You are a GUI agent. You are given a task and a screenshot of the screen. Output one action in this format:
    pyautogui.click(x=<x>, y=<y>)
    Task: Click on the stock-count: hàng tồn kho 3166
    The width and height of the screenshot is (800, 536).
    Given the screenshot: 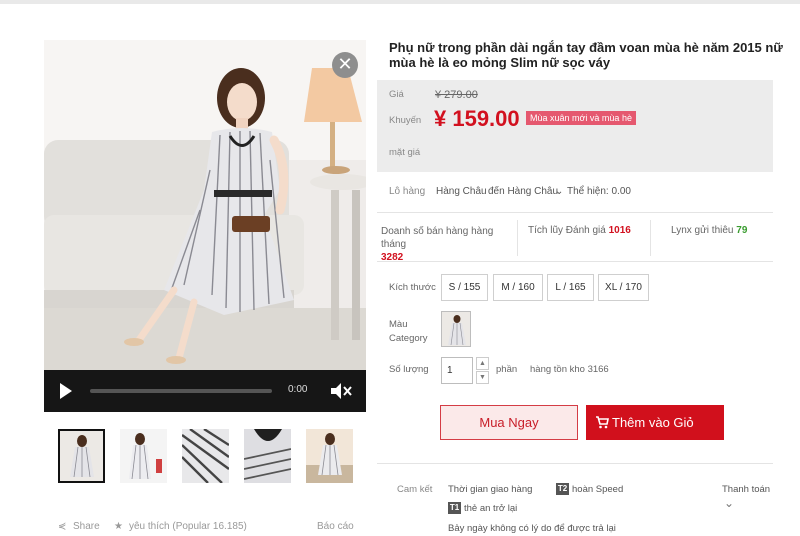 What is the action you would take?
    pyautogui.click(x=569, y=369)
    